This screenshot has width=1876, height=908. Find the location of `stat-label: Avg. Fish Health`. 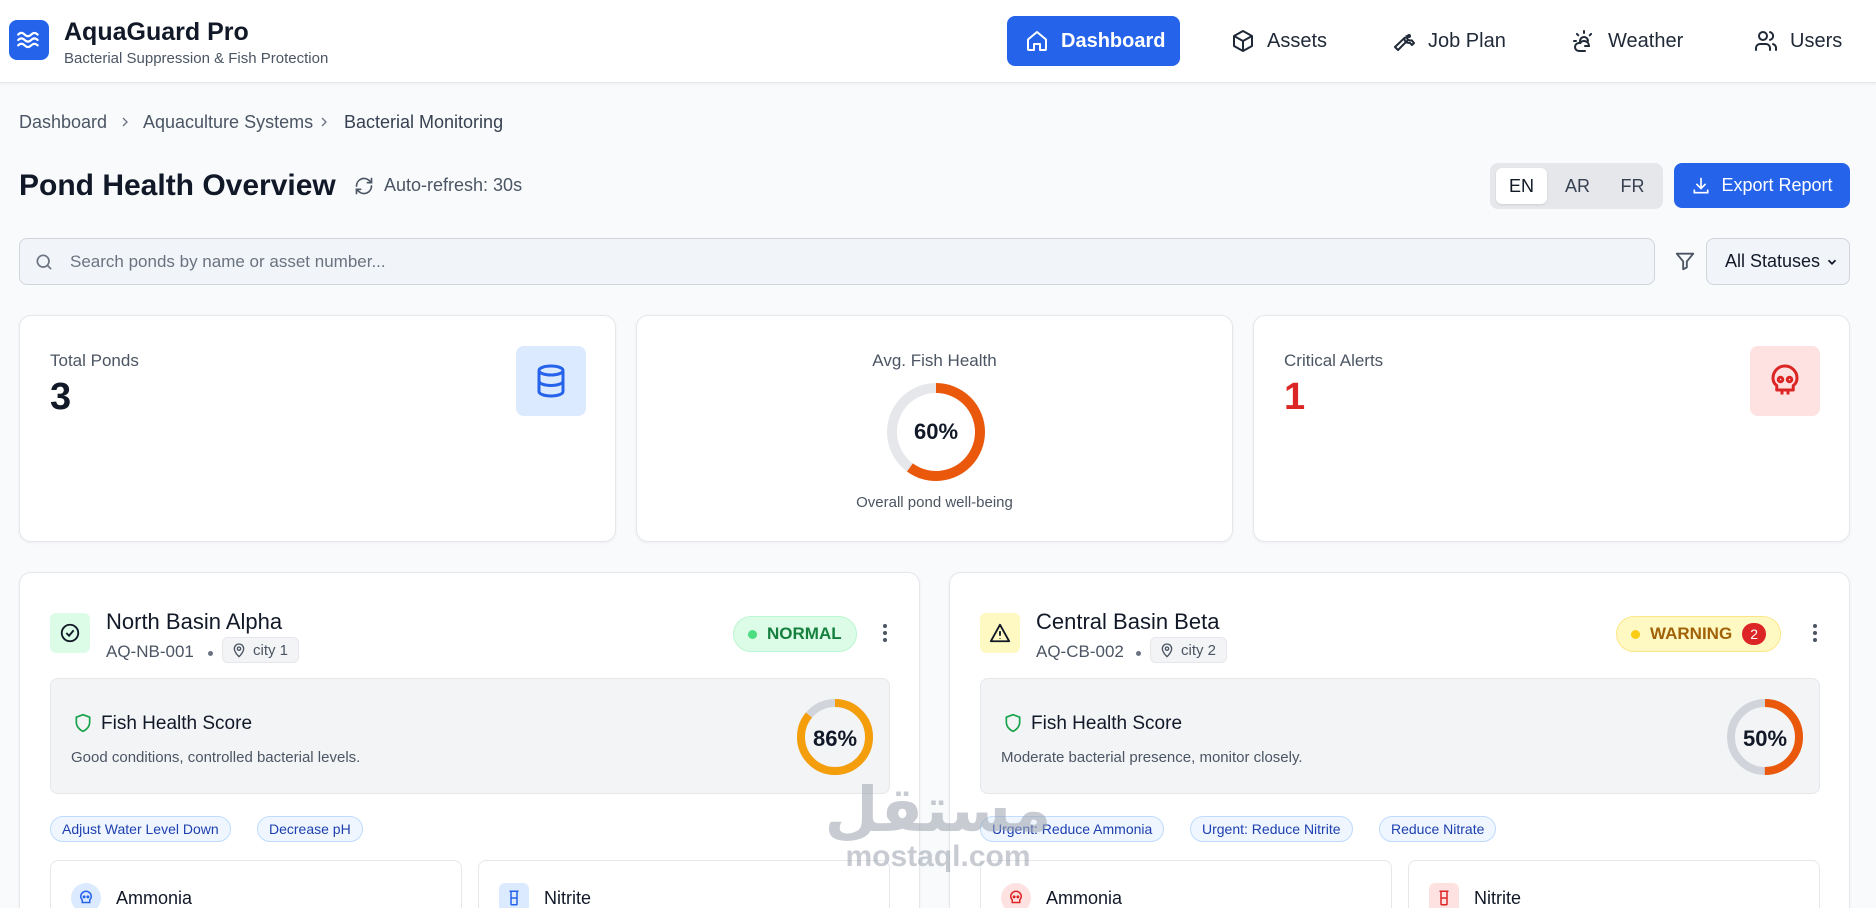

stat-label: Avg. Fish Health is located at coordinates (934, 360).